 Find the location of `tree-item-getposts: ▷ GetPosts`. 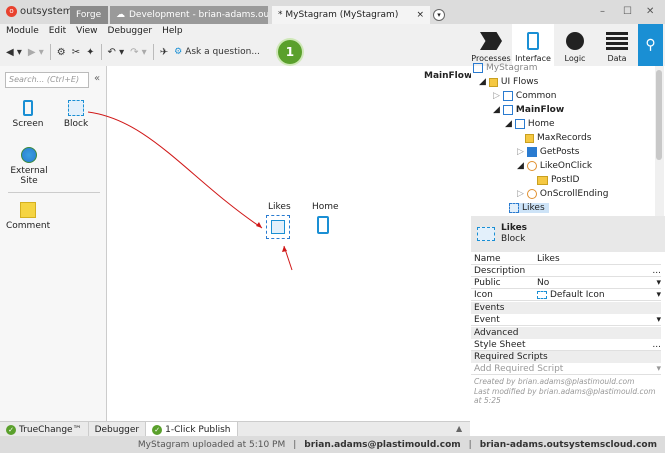

tree-item-getposts: ▷ GetPosts is located at coordinates (548, 152).